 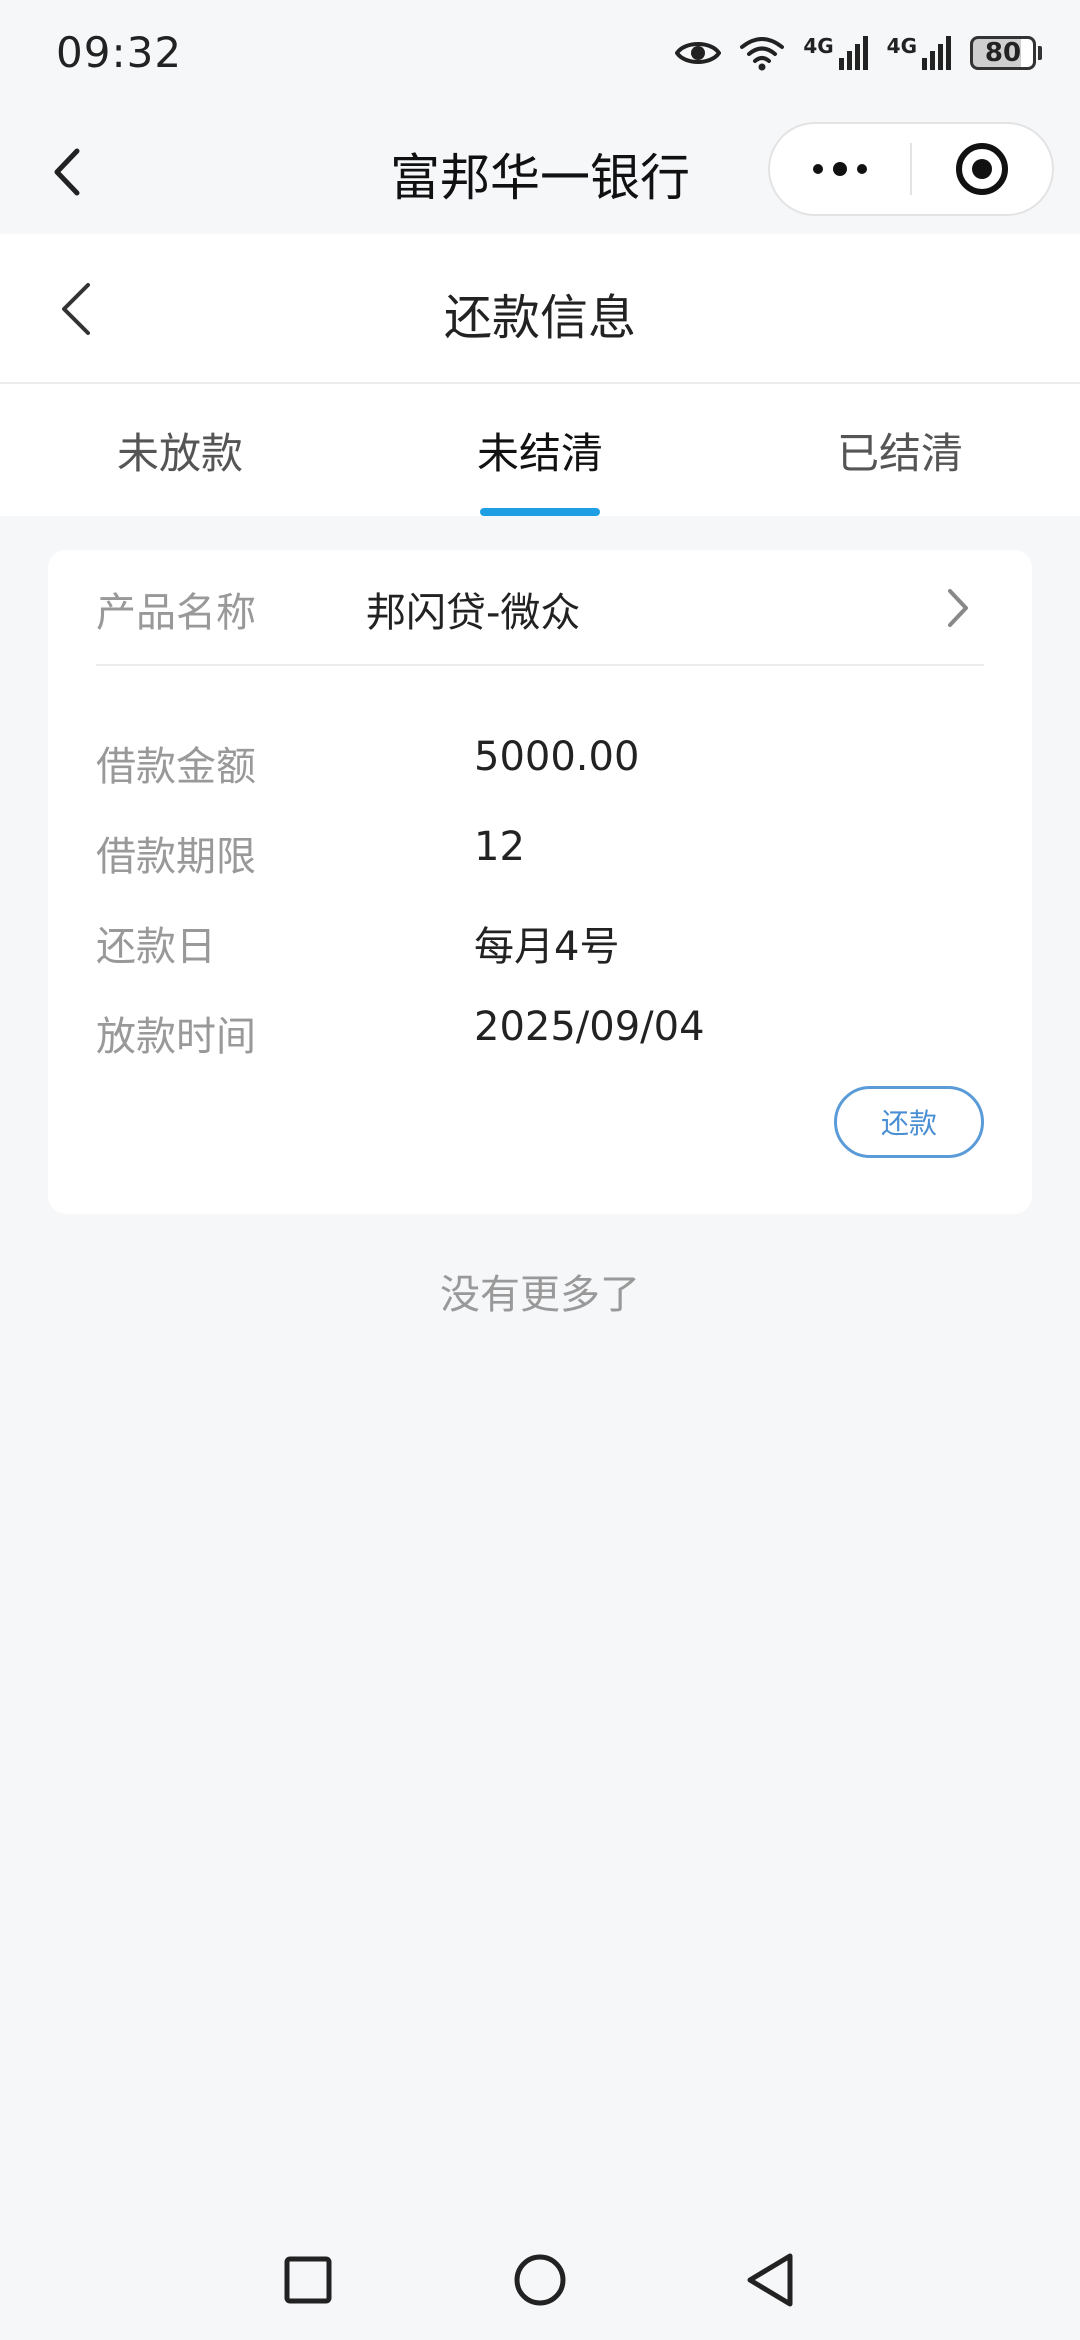 I want to click on wifi-icon, so click(x=762, y=53).